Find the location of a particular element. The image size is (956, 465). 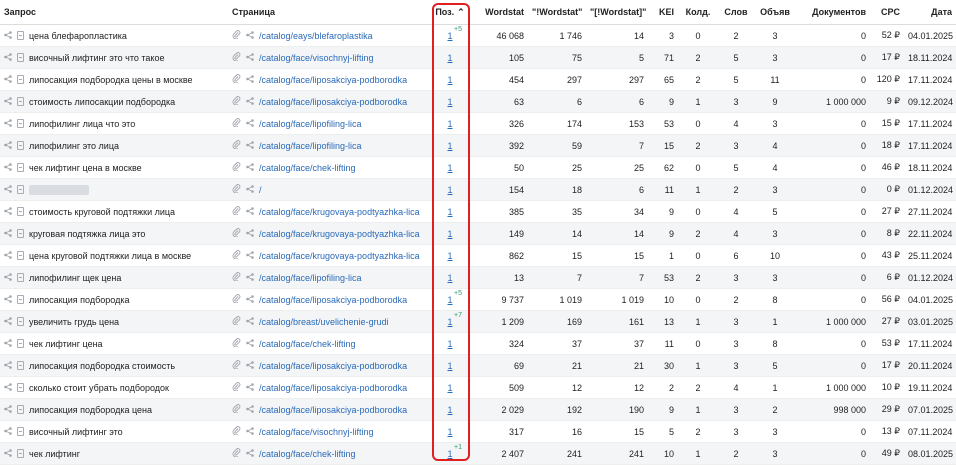

col-kold: Колд. is located at coordinates (698, 12).